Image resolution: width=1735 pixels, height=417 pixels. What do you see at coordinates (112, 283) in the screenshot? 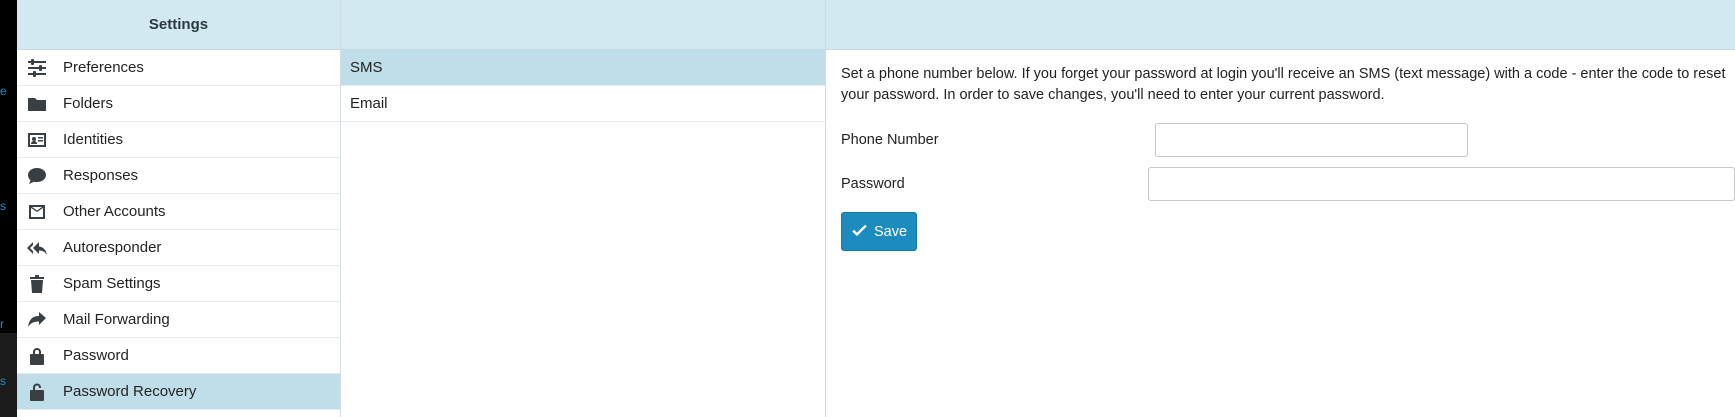
I see `settings-item-label: Spam Settings` at bounding box center [112, 283].